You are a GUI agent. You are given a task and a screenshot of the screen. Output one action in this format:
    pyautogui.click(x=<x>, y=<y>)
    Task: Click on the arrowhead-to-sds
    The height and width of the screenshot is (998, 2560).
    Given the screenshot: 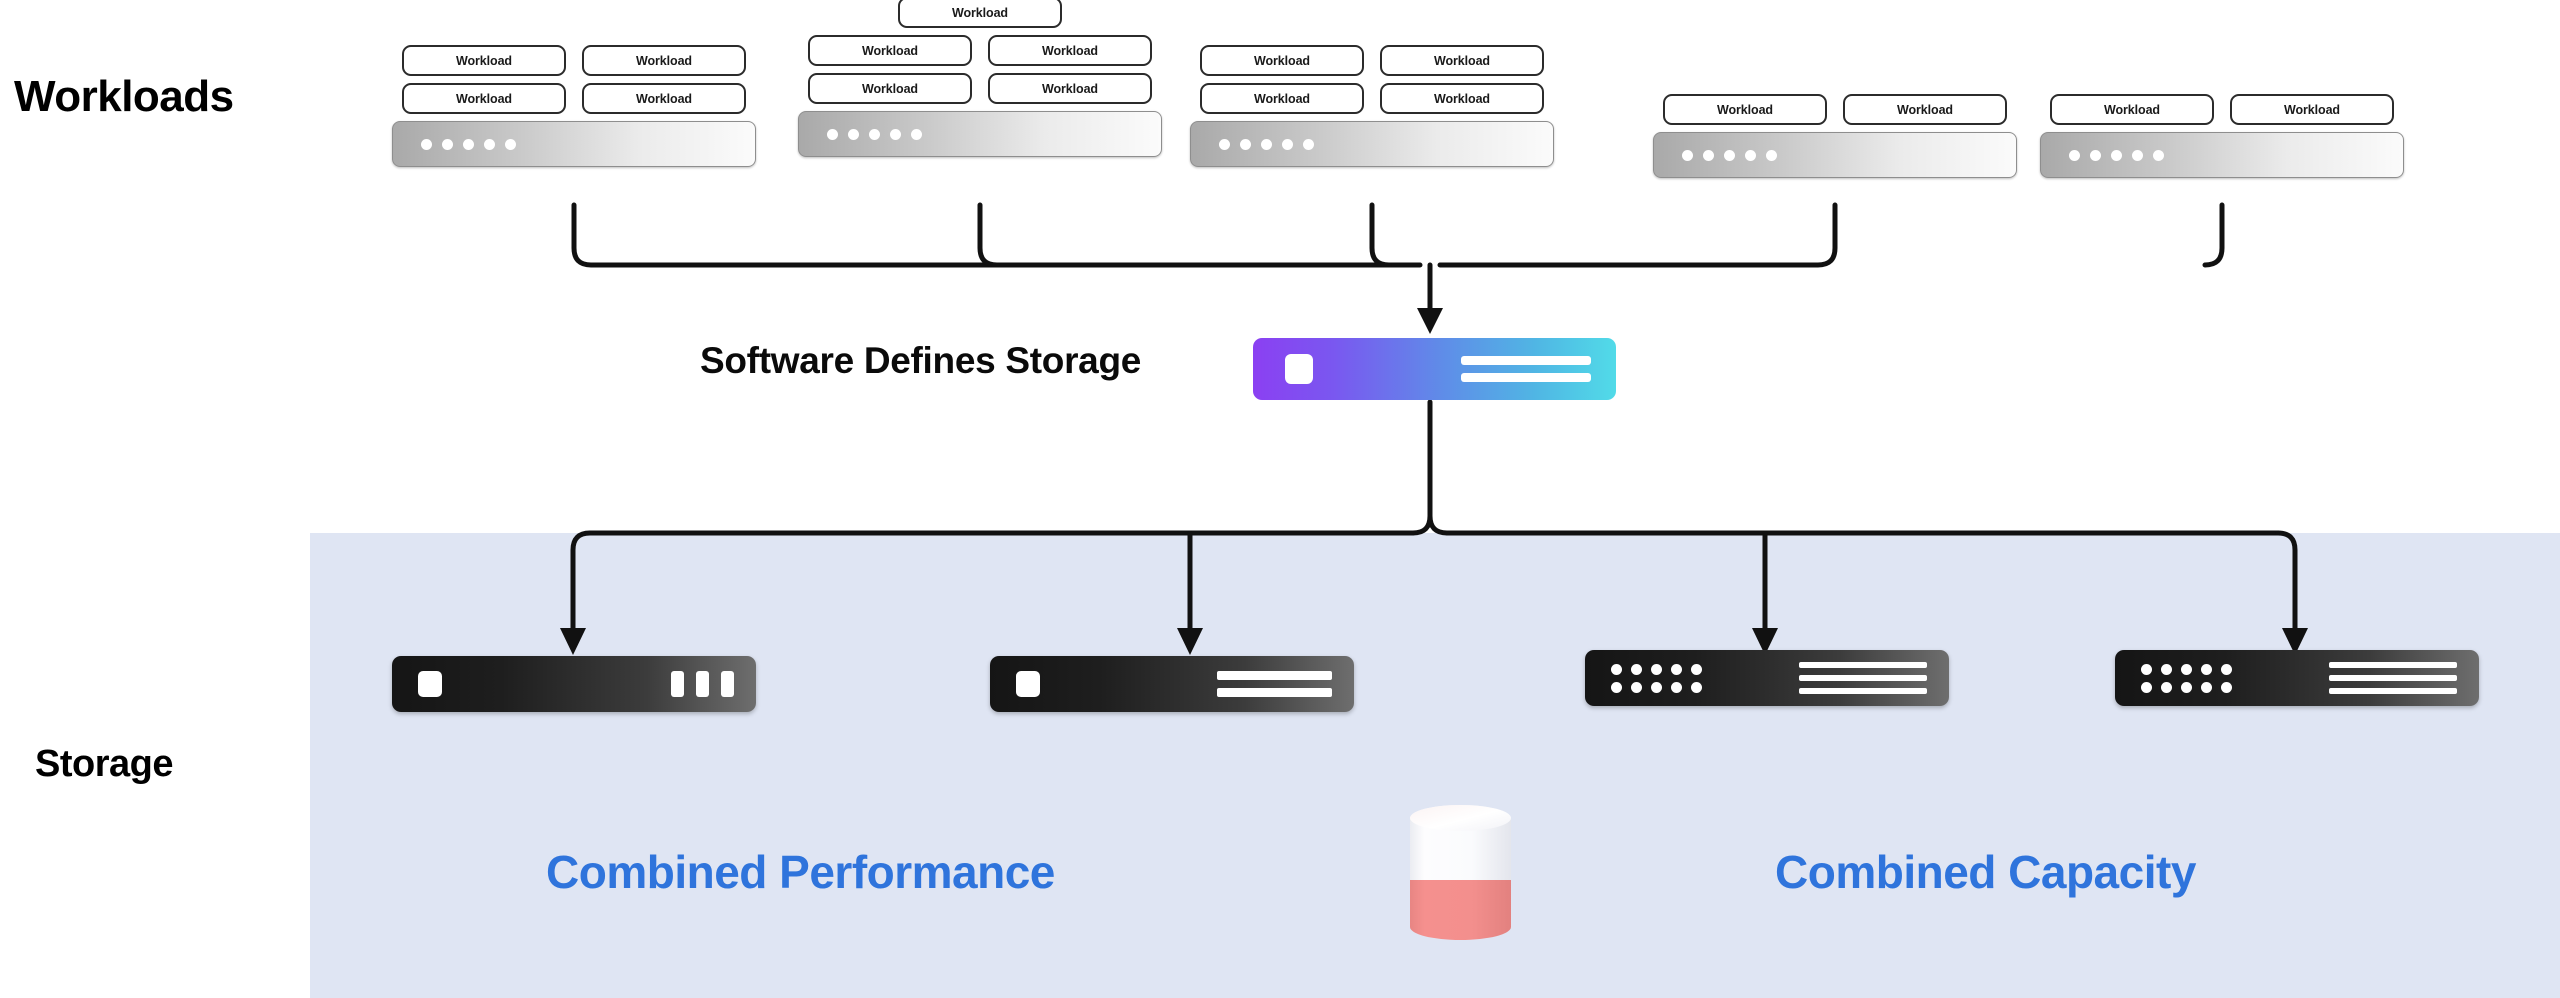 What is the action you would take?
    pyautogui.click(x=1430, y=321)
    